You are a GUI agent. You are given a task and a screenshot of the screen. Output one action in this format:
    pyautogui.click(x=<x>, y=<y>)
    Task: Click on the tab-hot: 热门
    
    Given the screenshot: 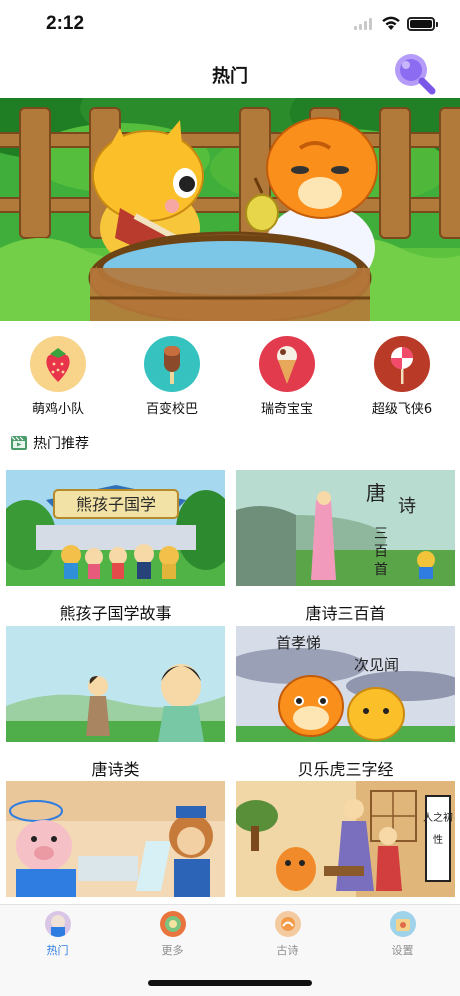 What is the action you would take?
    pyautogui.click(x=57, y=934)
    